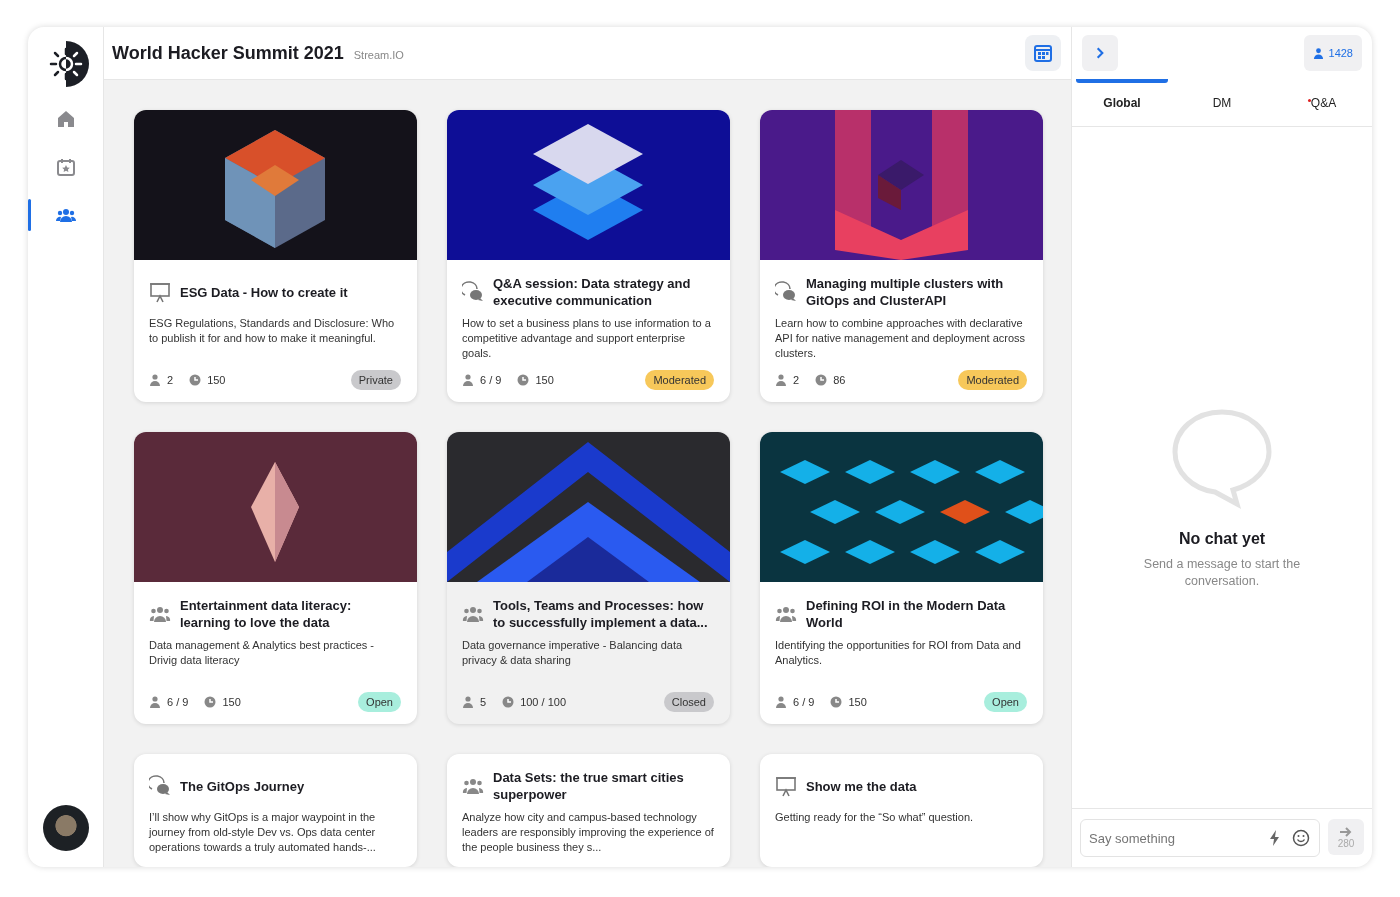 The image size is (1400, 897). What do you see at coordinates (1100, 53) in the screenshot?
I see `collapse-button` at bounding box center [1100, 53].